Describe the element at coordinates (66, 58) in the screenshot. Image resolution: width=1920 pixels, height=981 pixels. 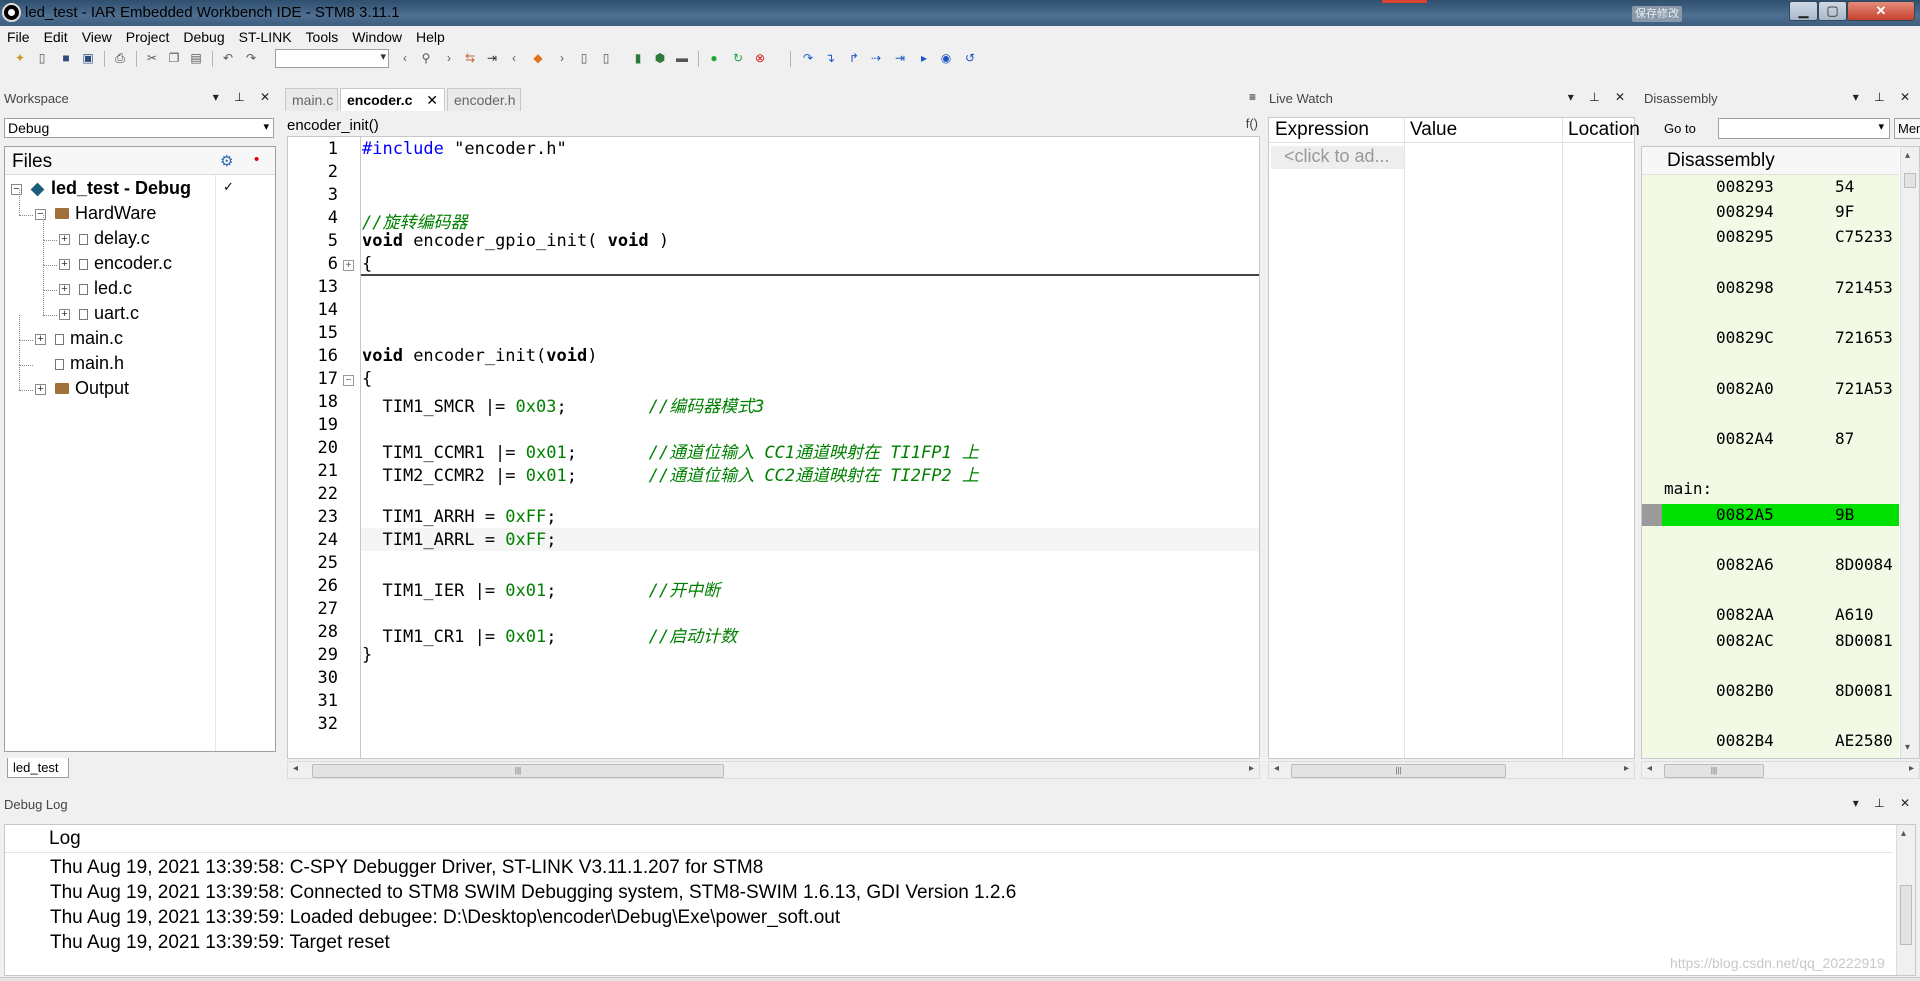
I see `save-icon: ■` at that location.